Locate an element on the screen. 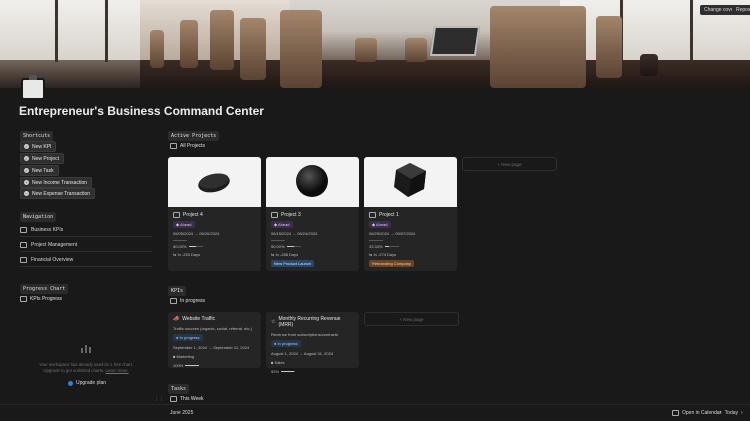 The height and width of the screenshot is (421, 750). sphere-image is located at coordinates (312, 181).